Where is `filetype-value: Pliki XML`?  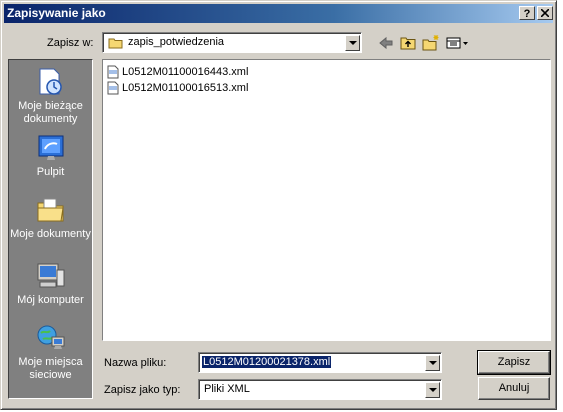
filetype-value: Pliki XML is located at coordinates (227, 389).